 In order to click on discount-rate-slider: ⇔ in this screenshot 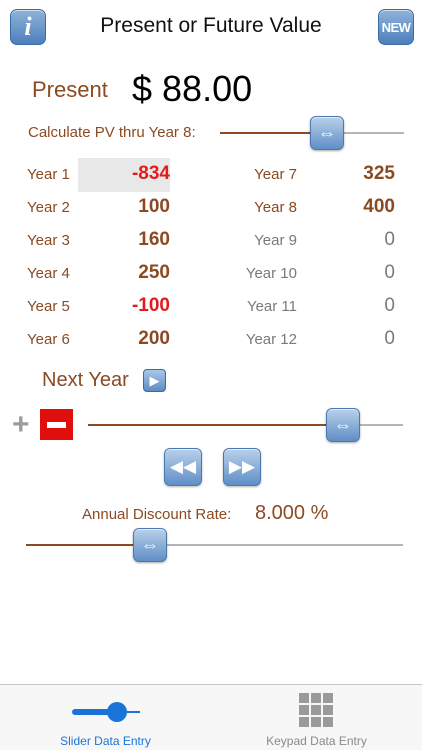, I will do `click(214, 545)`.